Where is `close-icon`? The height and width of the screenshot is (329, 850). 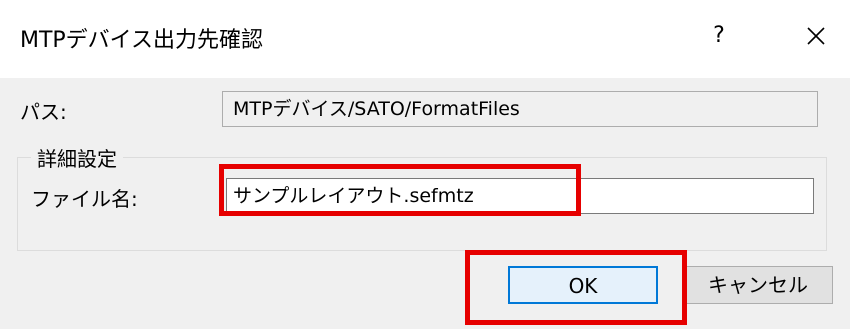 close-icon is located at coordinates (816, 36).